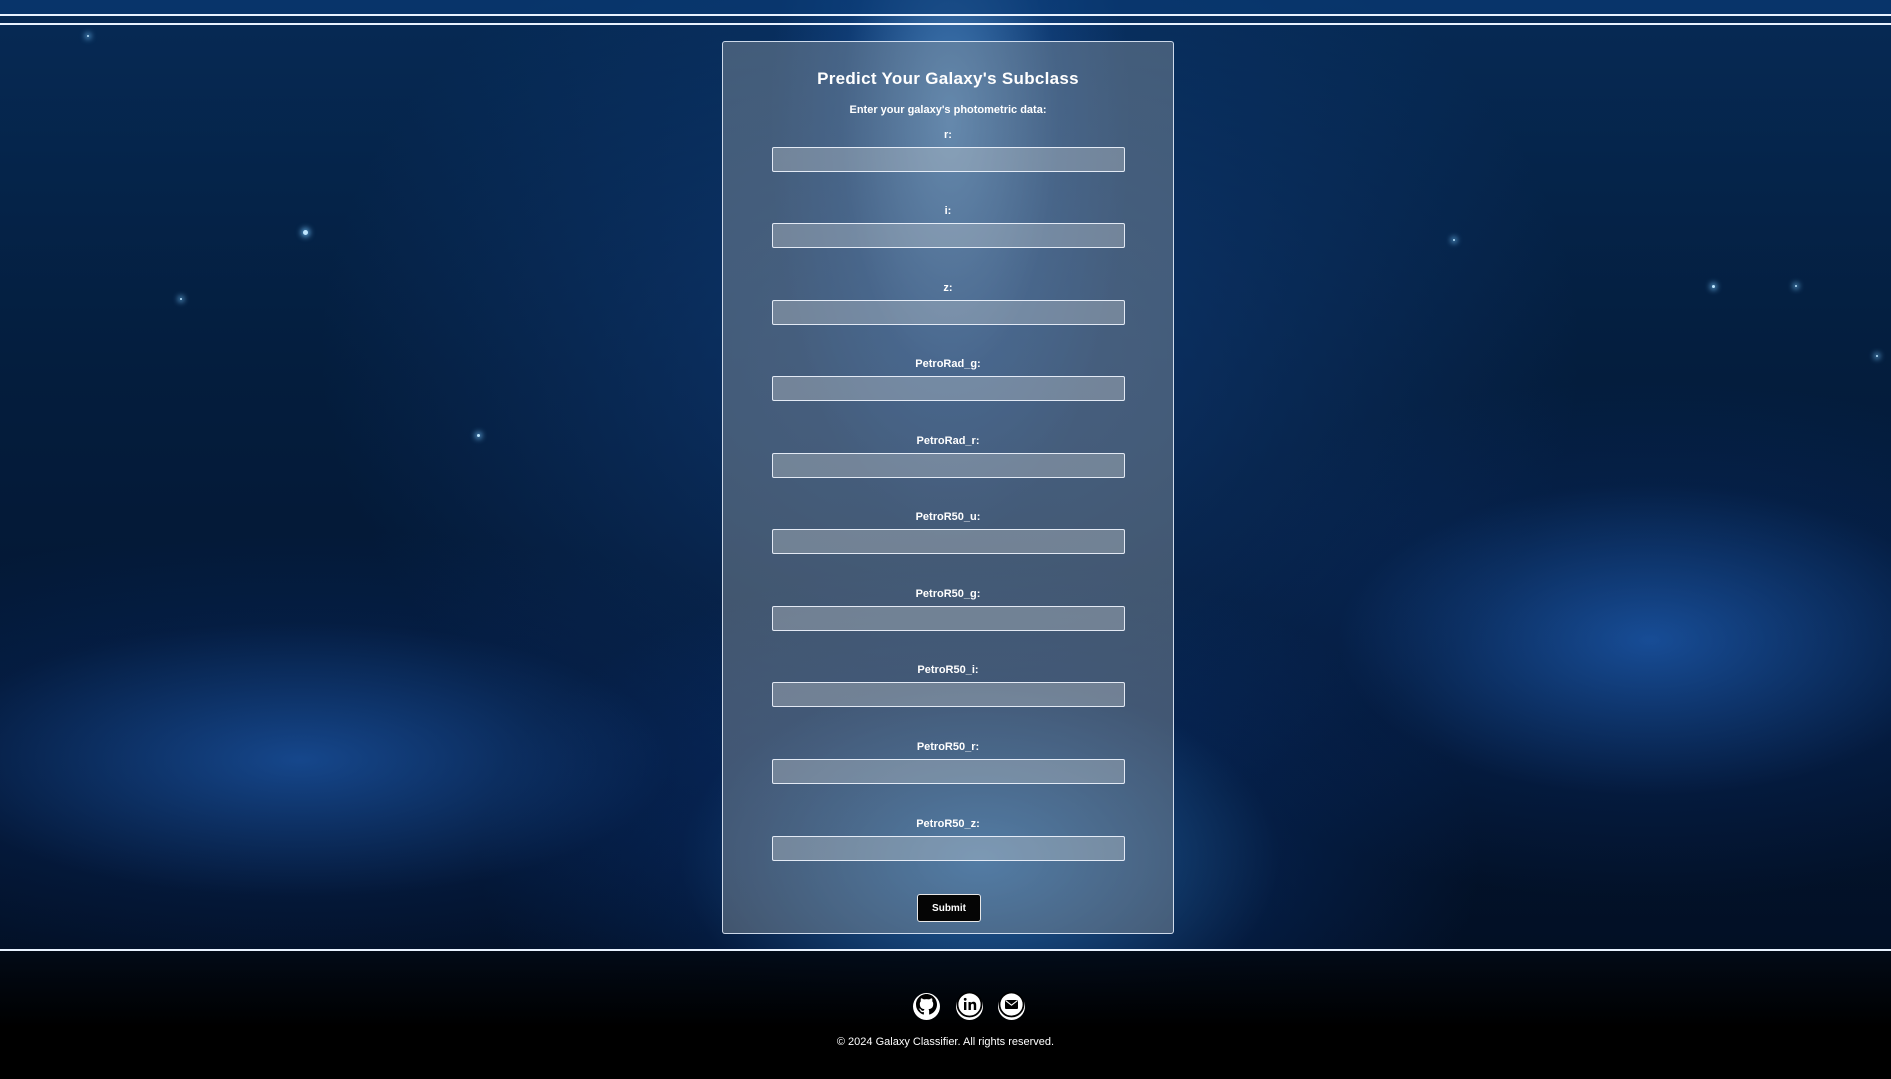 The height and width of the screenshot is (1079, 1891). I want to click on email-icon, so click(1011, 1007).